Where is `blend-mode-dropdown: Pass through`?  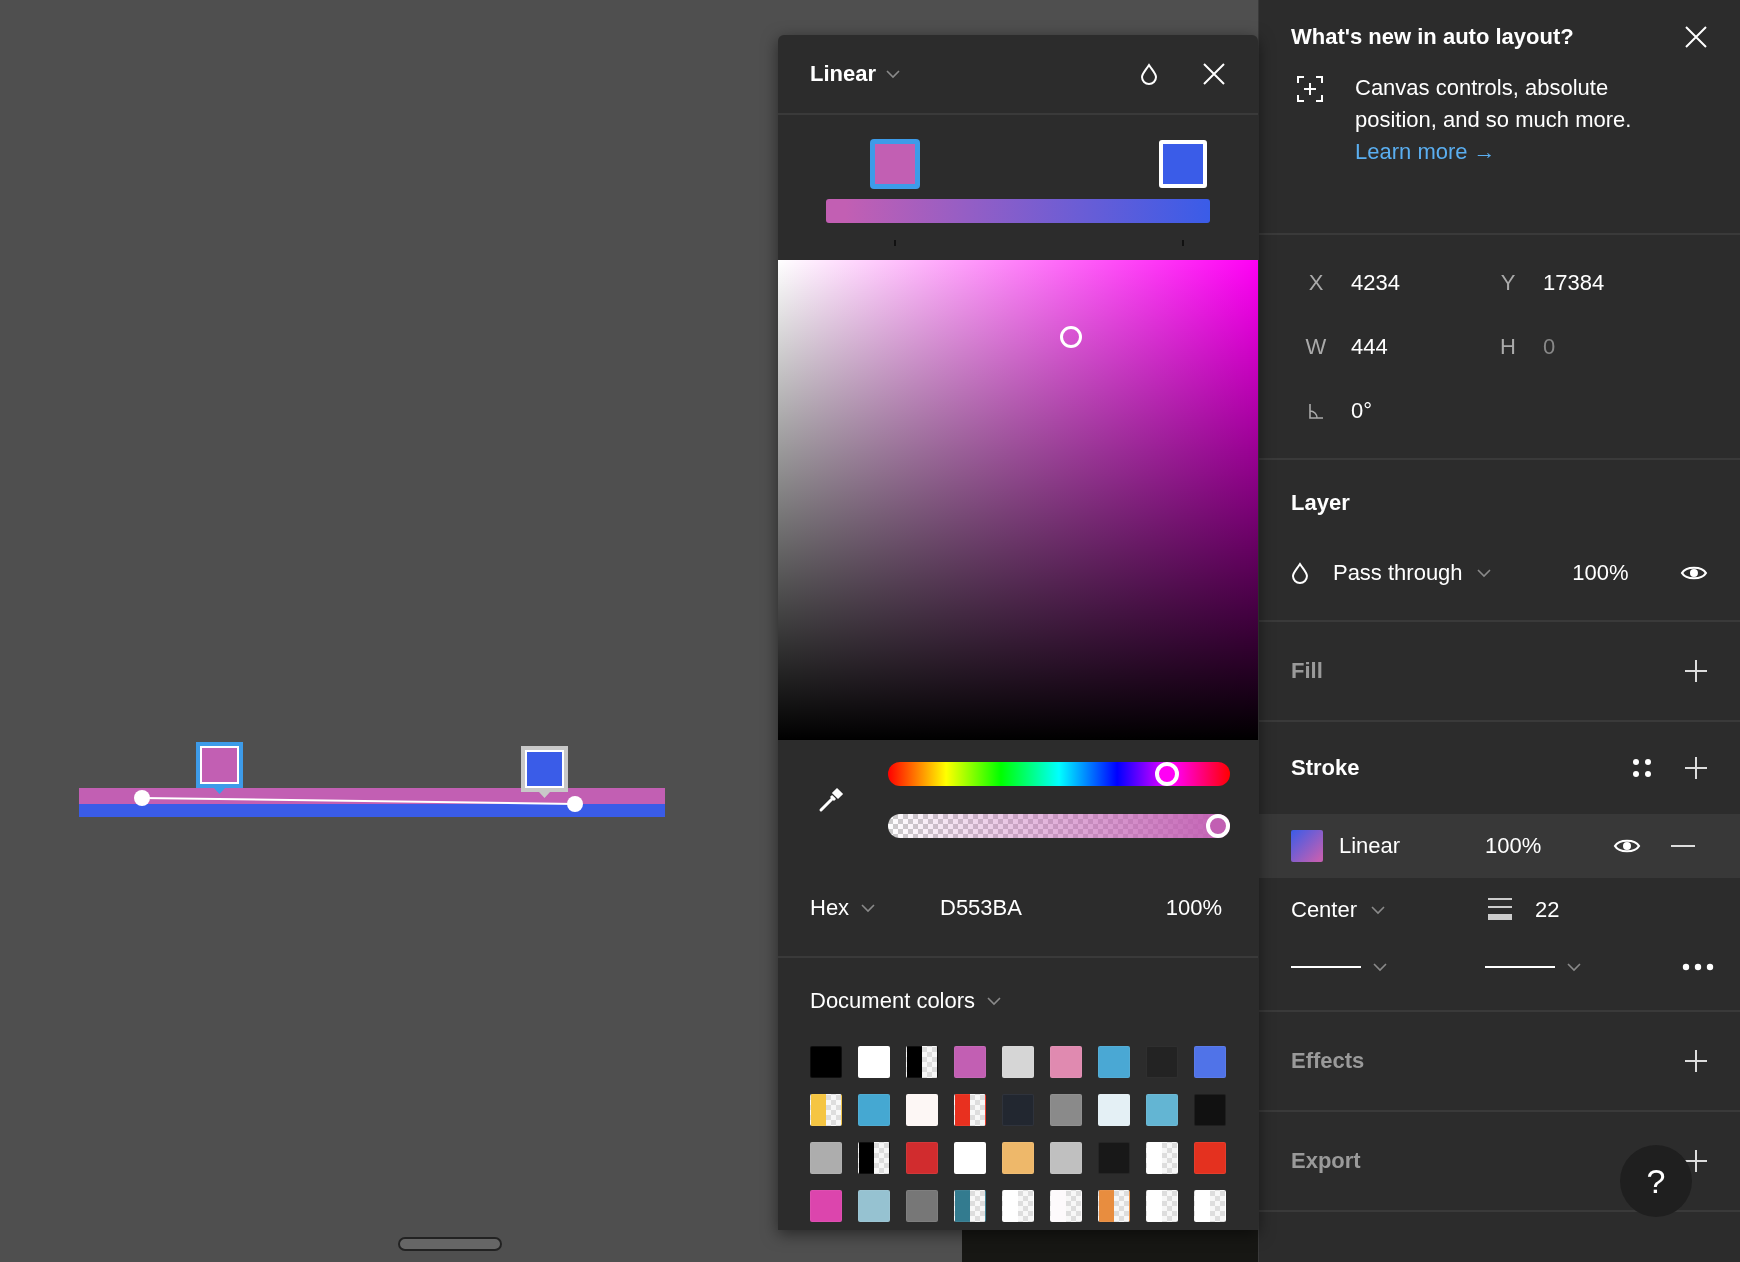 blend-mode-dropdown: Pass through is located at coordinates (1452, 573).